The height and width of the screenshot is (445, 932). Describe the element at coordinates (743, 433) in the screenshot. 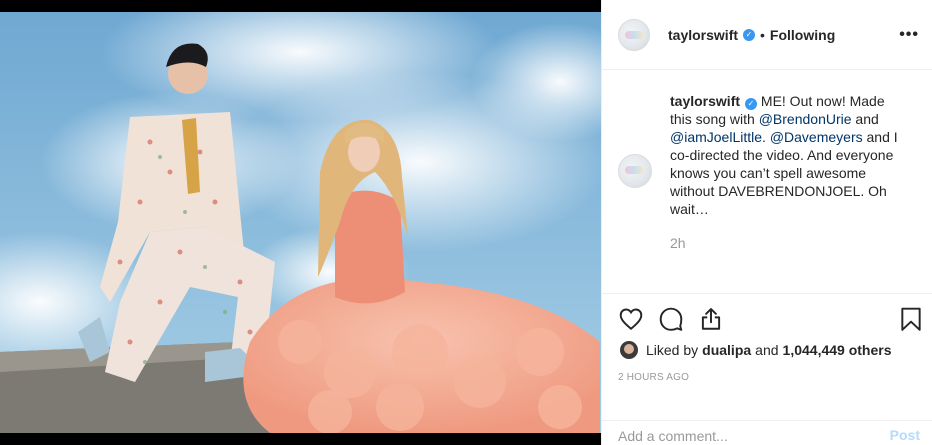

I see `comment-input` at that location.